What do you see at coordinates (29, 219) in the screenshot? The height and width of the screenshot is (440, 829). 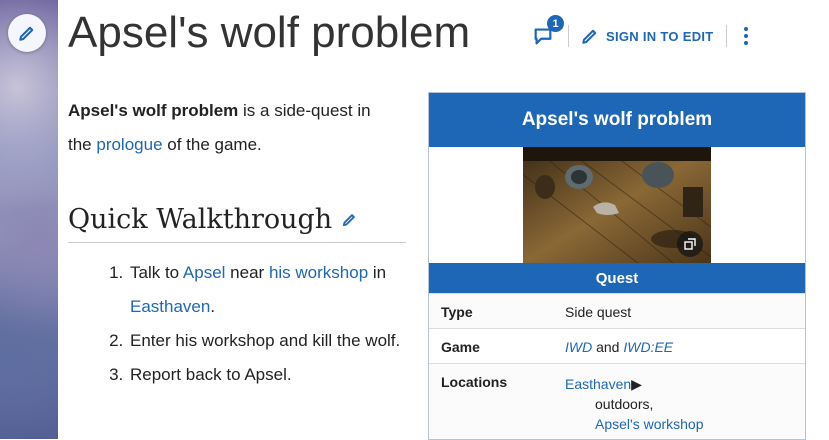 I see `background-art` at bounding box center [29, 219].